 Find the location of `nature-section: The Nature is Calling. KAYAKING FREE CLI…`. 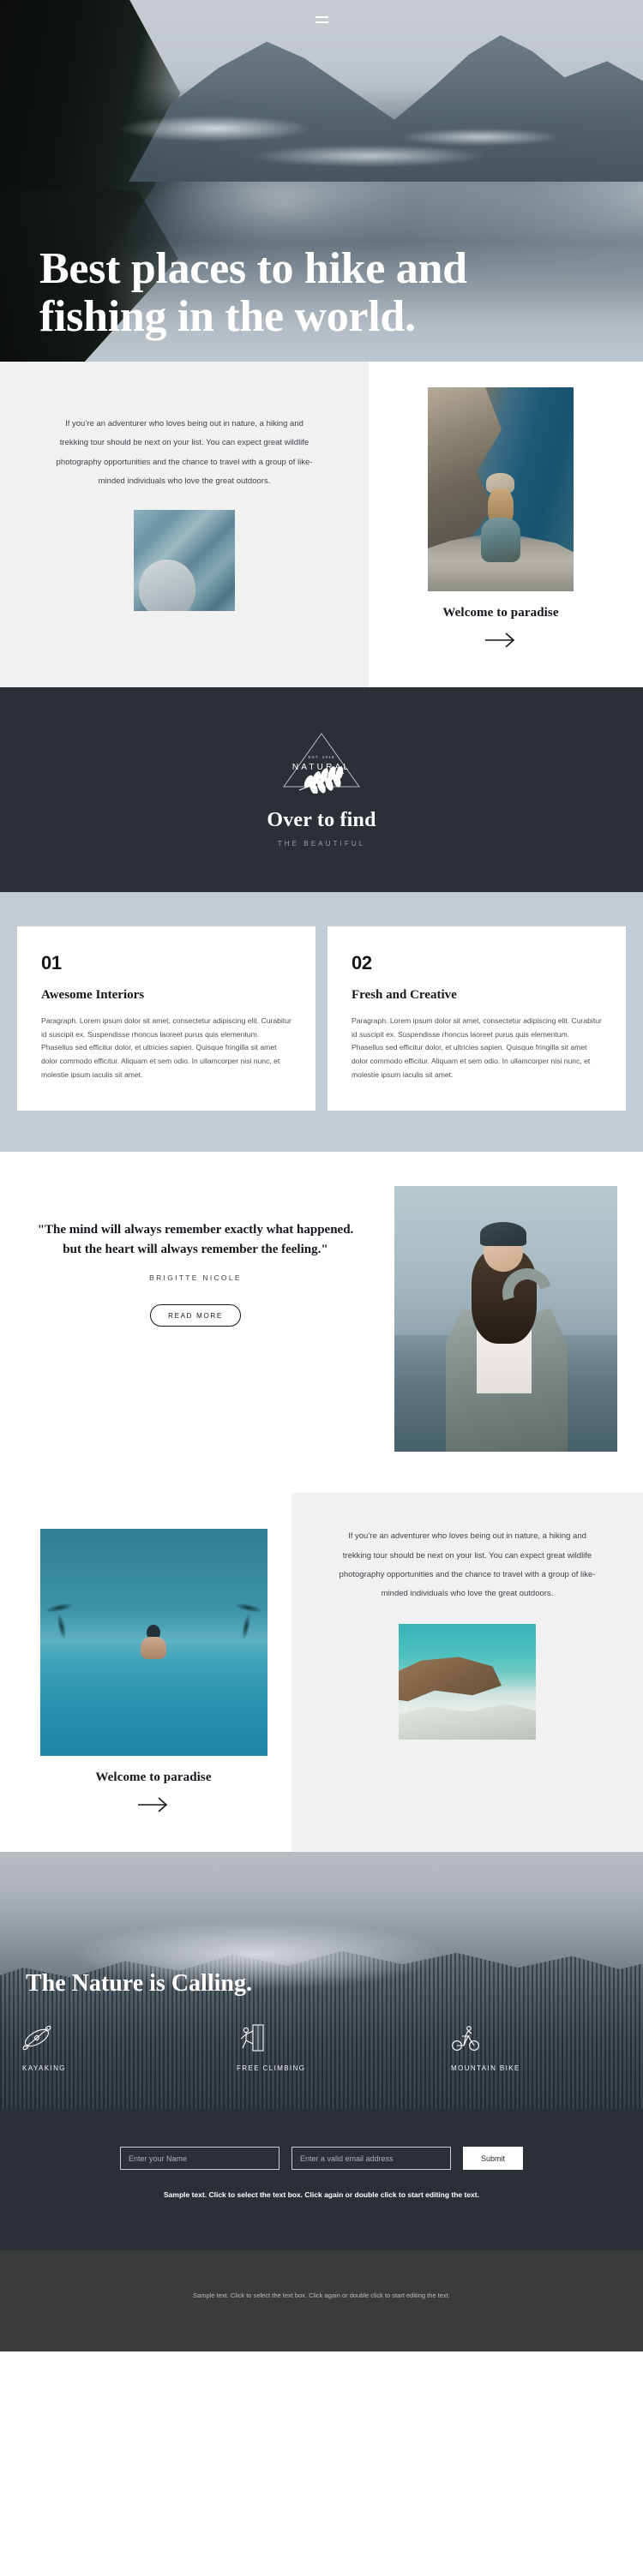

nature-section: The Nature is Calling. KAYAKING FREE CLI… is located at coordinates (321, 1981).